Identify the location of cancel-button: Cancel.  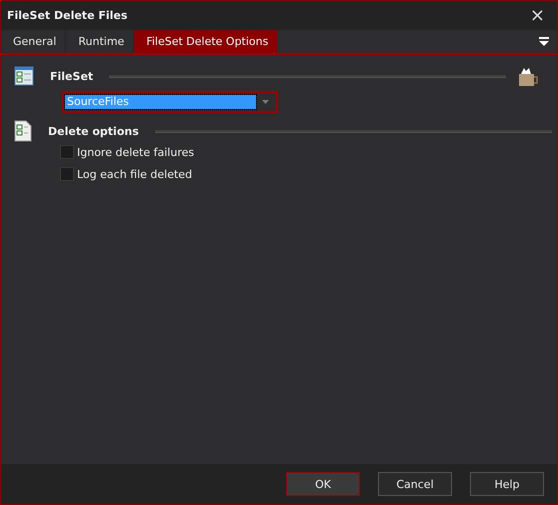
(415, 484).